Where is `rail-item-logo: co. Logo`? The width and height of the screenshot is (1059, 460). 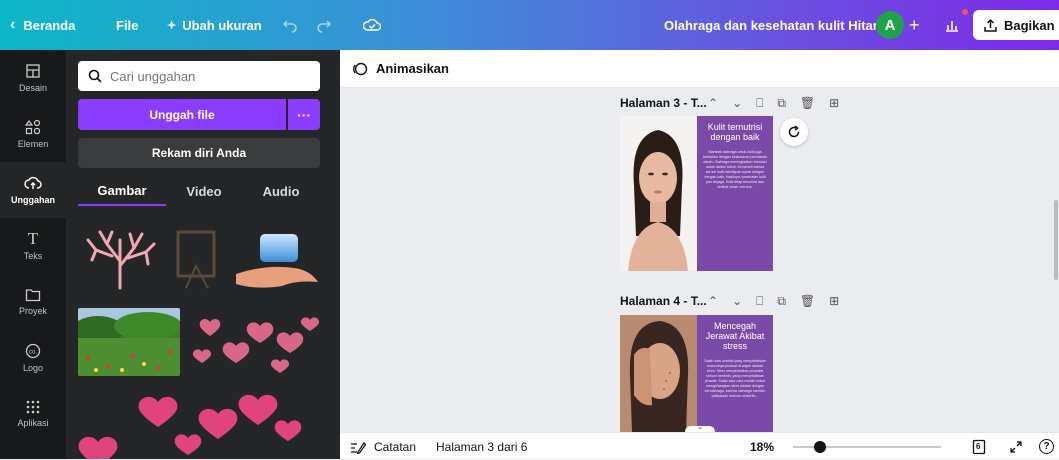 rail-item-logo: co. Logo is located at coordinates (33, 358).